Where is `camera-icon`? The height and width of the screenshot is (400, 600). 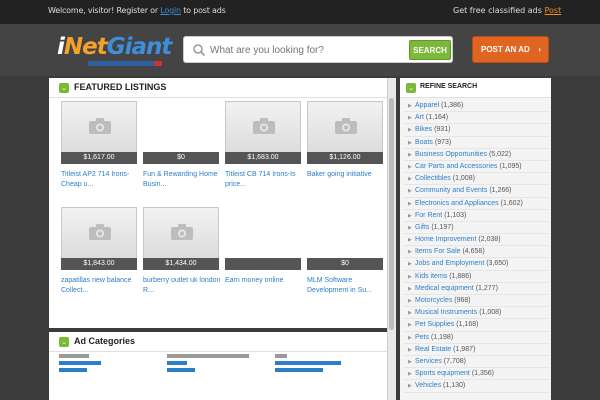
camera-icon is located at coordinates (100, 232).